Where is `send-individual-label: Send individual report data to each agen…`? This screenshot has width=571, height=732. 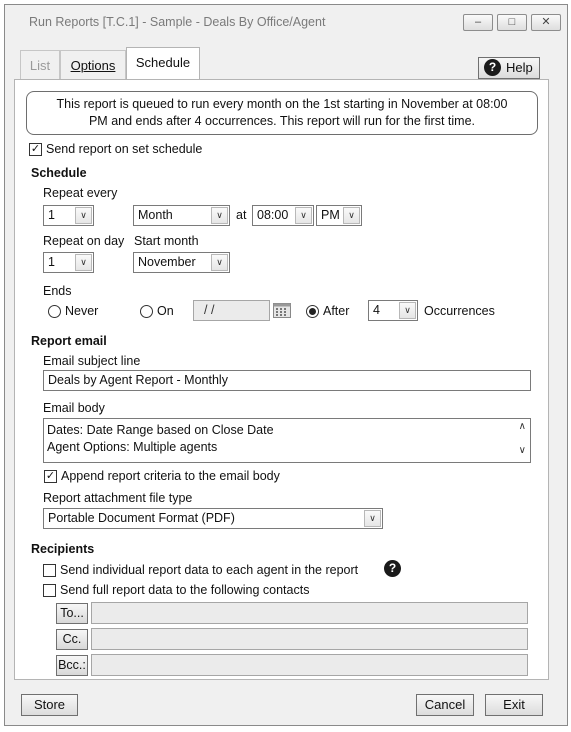 send-individual-label: Send individual report data to each agen… is located at coordinates (209, 570).